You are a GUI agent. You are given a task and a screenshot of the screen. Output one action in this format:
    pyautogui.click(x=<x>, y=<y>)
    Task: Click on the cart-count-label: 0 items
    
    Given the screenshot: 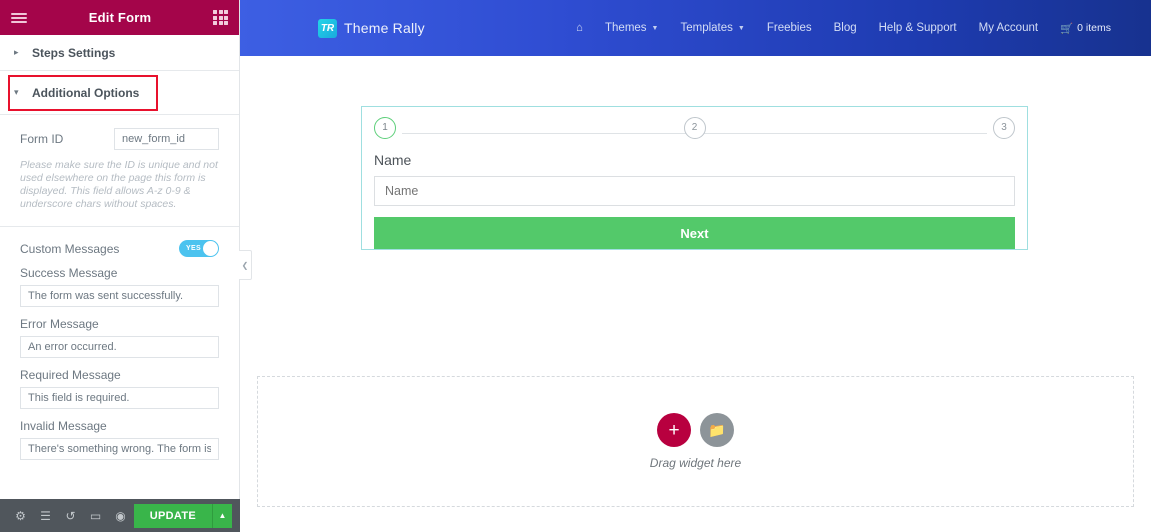 What is the action you would take?
    pyautogui.click(x=1094, y=28)
    